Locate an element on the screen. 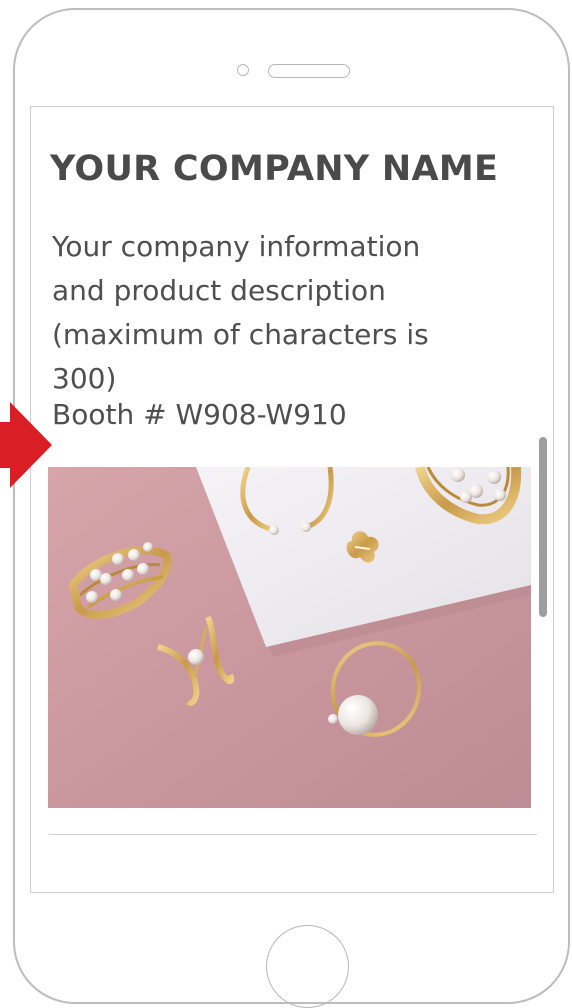 This screenshot has height=1008, width=572. booth-number: Booth # W908-W910 is located at coordinates (199, 414).